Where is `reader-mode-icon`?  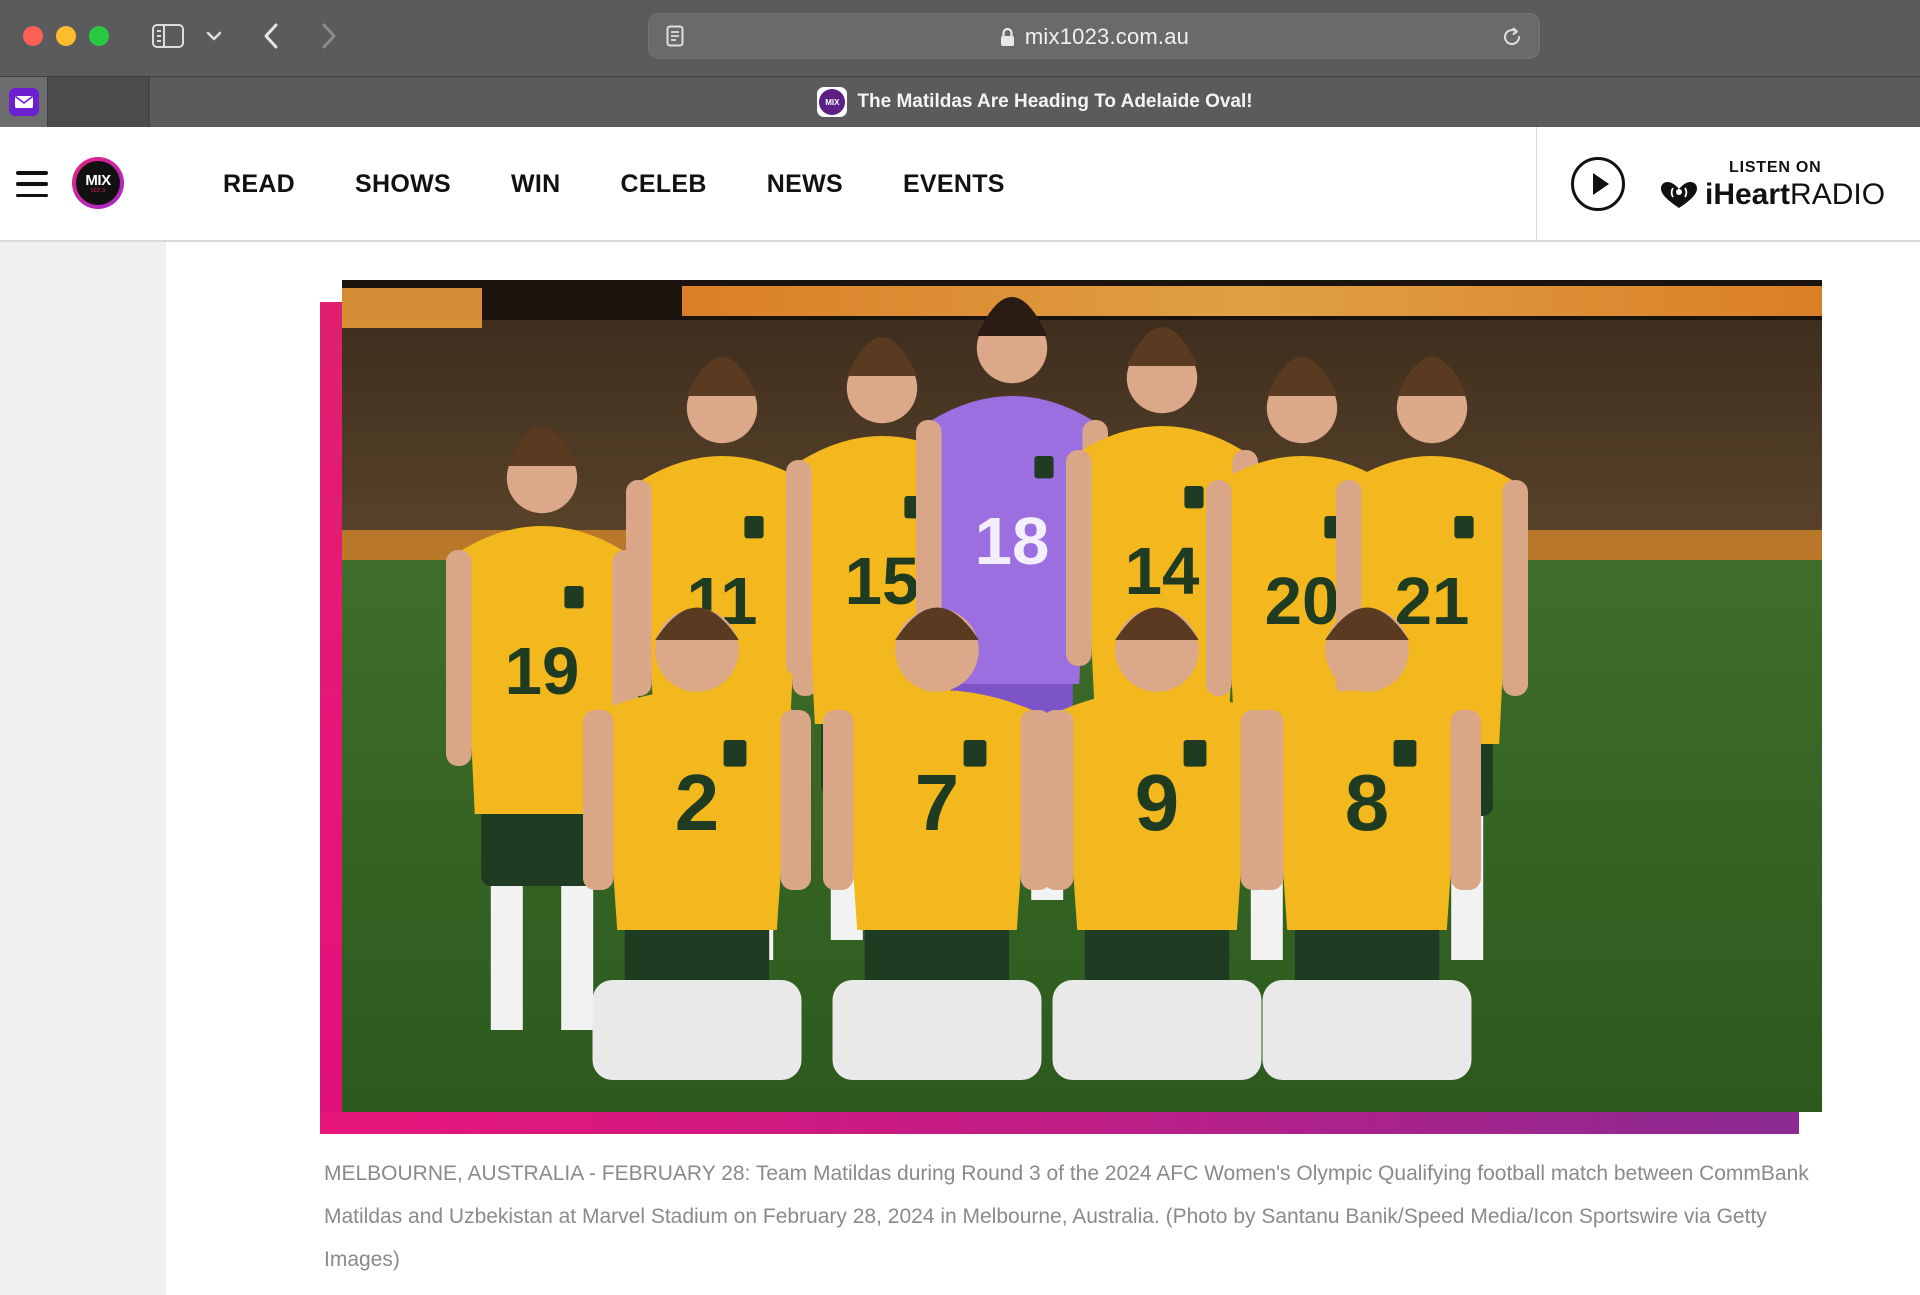
reader-mode-icon is located at coordinates (675, 36).